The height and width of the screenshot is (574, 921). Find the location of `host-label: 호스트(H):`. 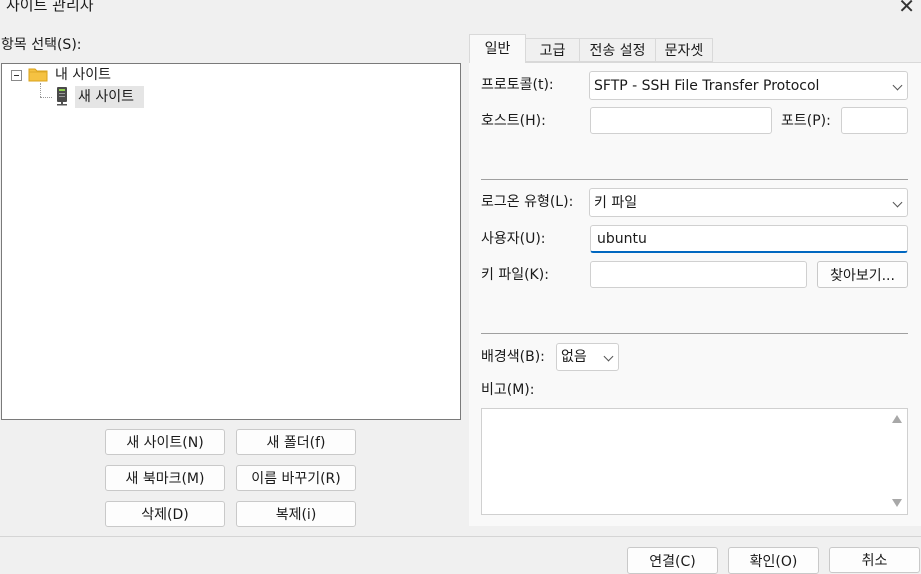

host-label: 호스트(H): is located at coordinates (513, 121).